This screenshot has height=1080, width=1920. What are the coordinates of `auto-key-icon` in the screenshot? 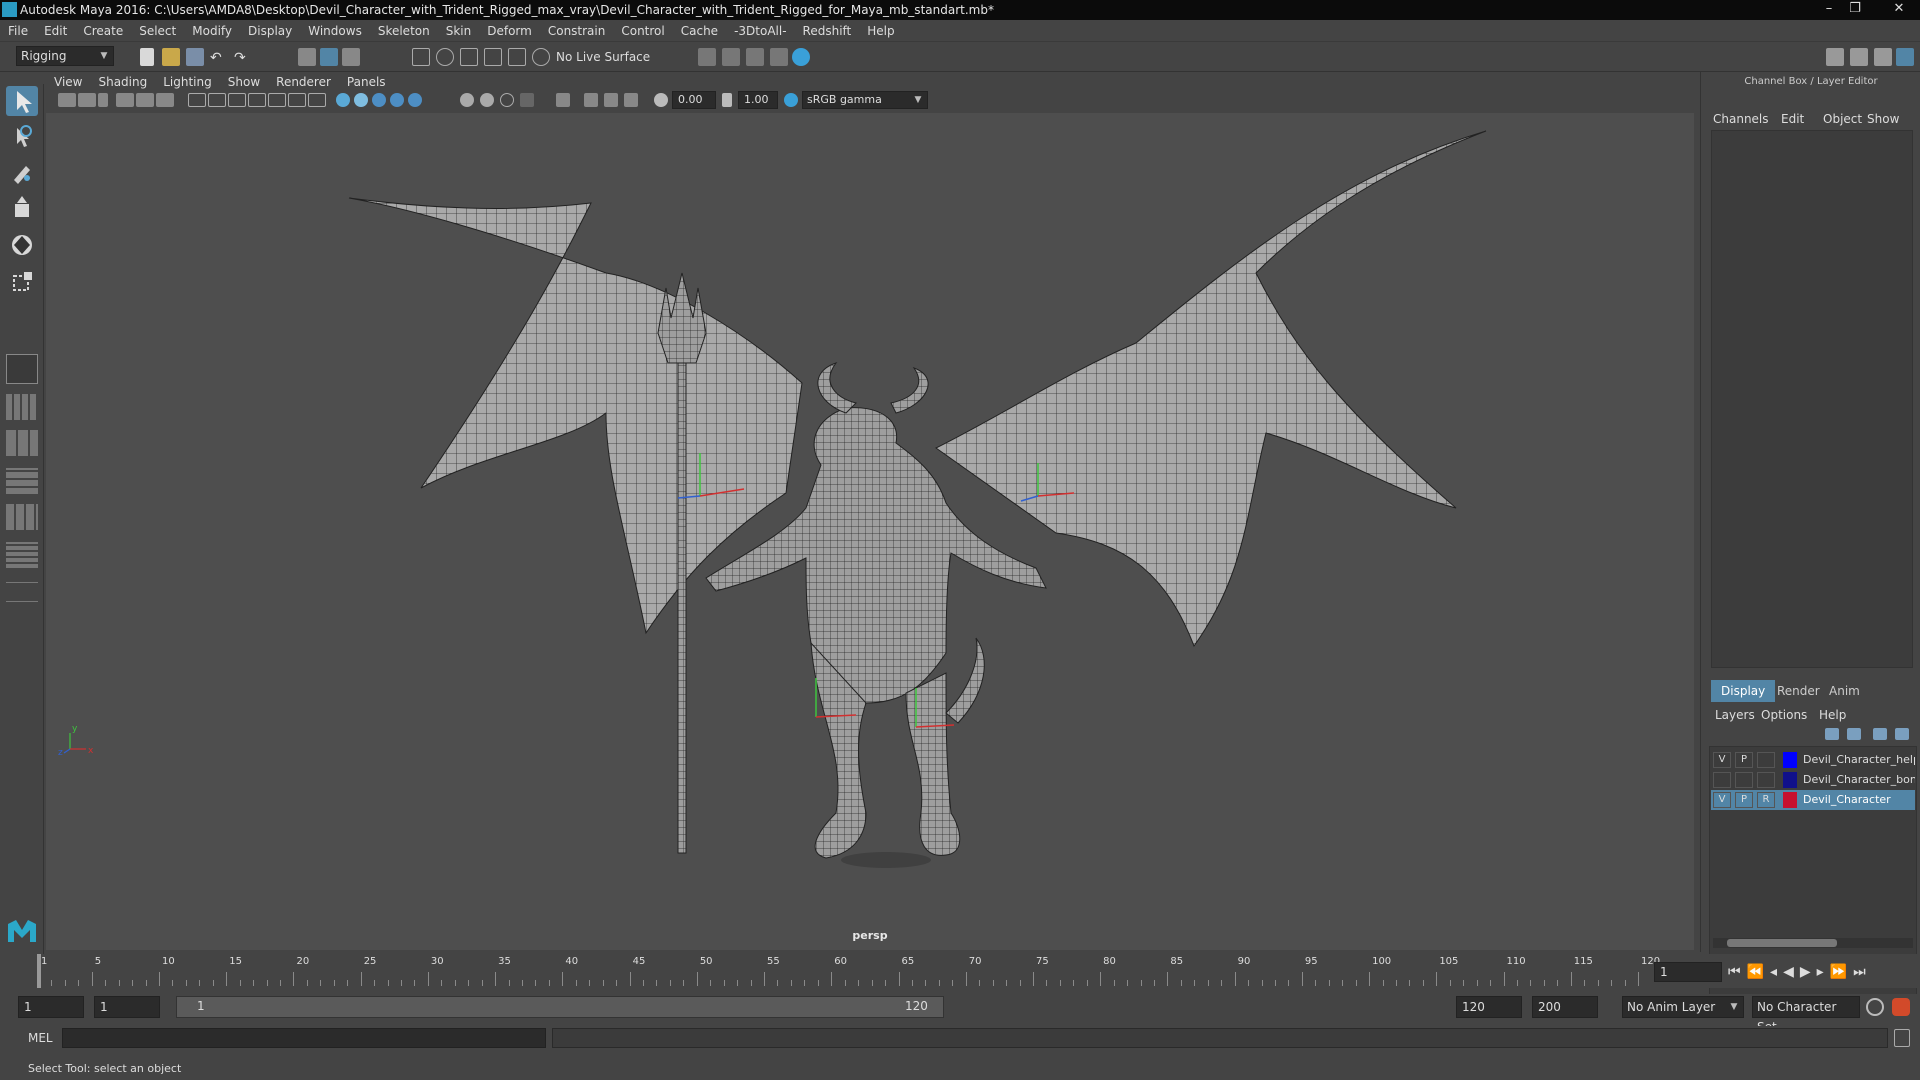 It's located at (1875, 1007).